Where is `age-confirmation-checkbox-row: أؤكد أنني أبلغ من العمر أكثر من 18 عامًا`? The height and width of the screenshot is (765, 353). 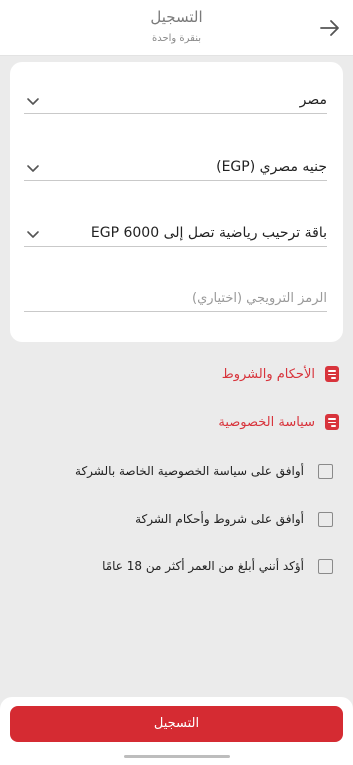
age-confirmation-checkbox-row: أؤكد أنني أبلغ من العمر أكثر من 18 عامًا is located at coordinates (217, 566).